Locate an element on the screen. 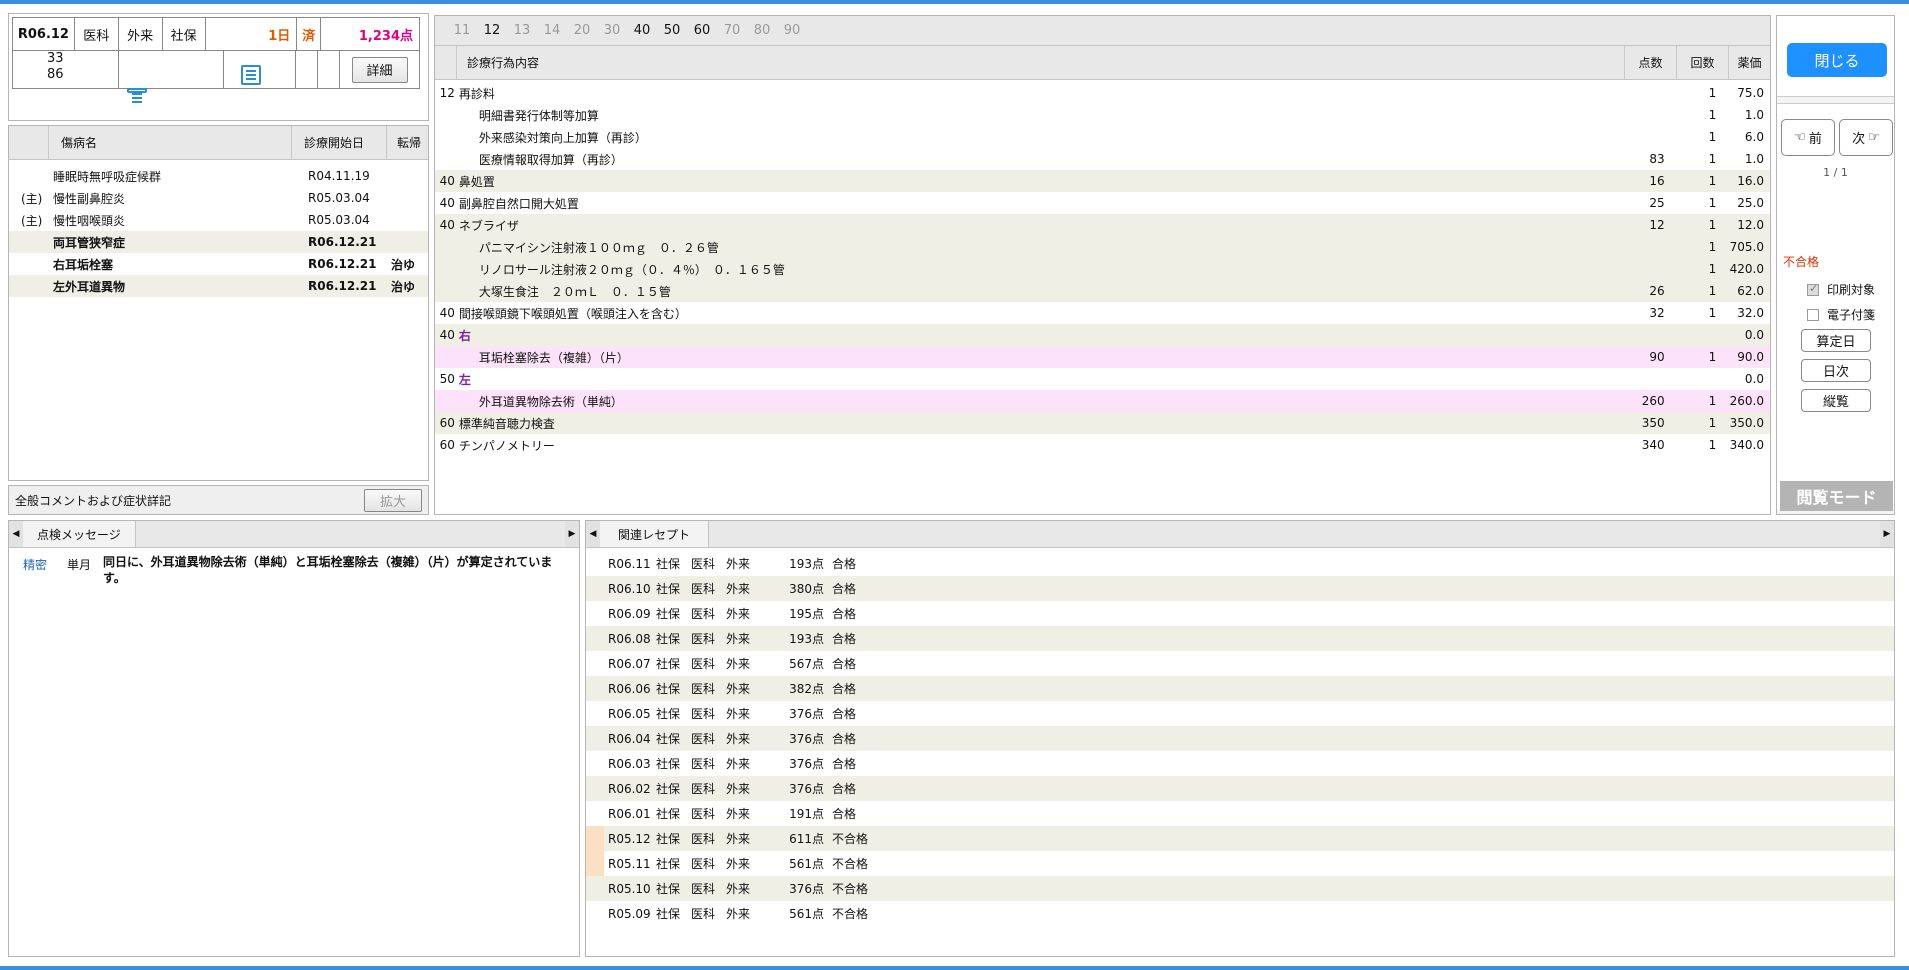 The width and height of the screenshot is (1909, 970). disease-row: 右耳垢栓塞 R06.12.21 治ゆ is located at coordinates (218, 264).